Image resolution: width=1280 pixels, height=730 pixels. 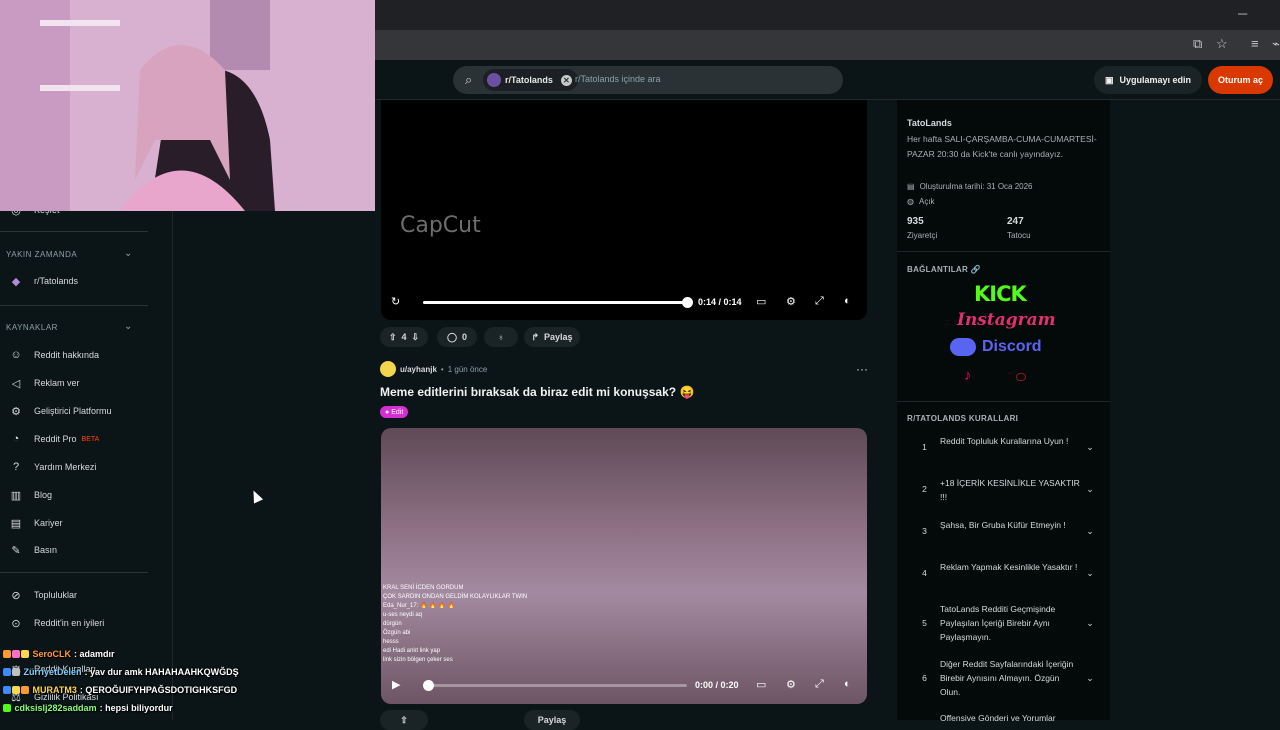 I want to click on search-bar: ⌕ r/Tatolands ✕ r/Tatolands içinde ara, so click(x=648, y=80).